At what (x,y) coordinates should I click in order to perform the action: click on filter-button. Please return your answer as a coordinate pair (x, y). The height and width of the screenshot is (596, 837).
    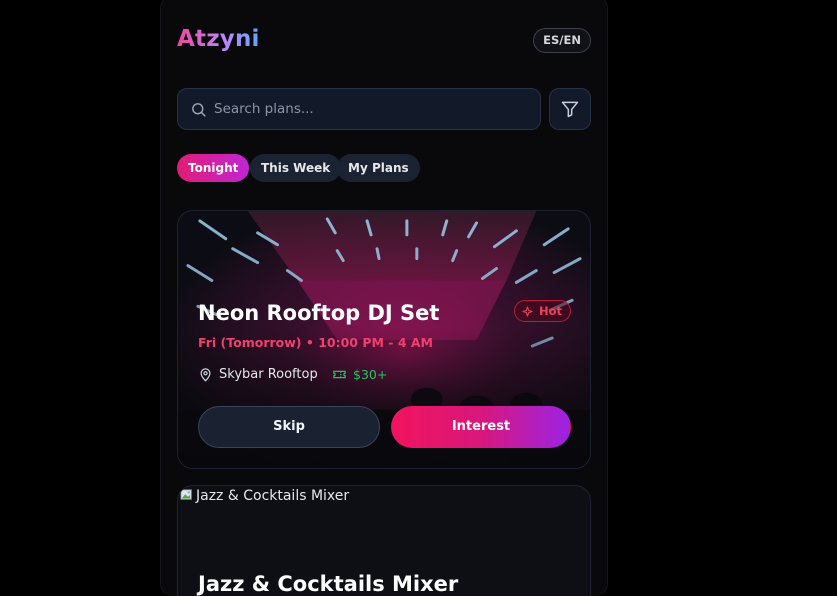
    Looking at the image, I should click on (570, 109).